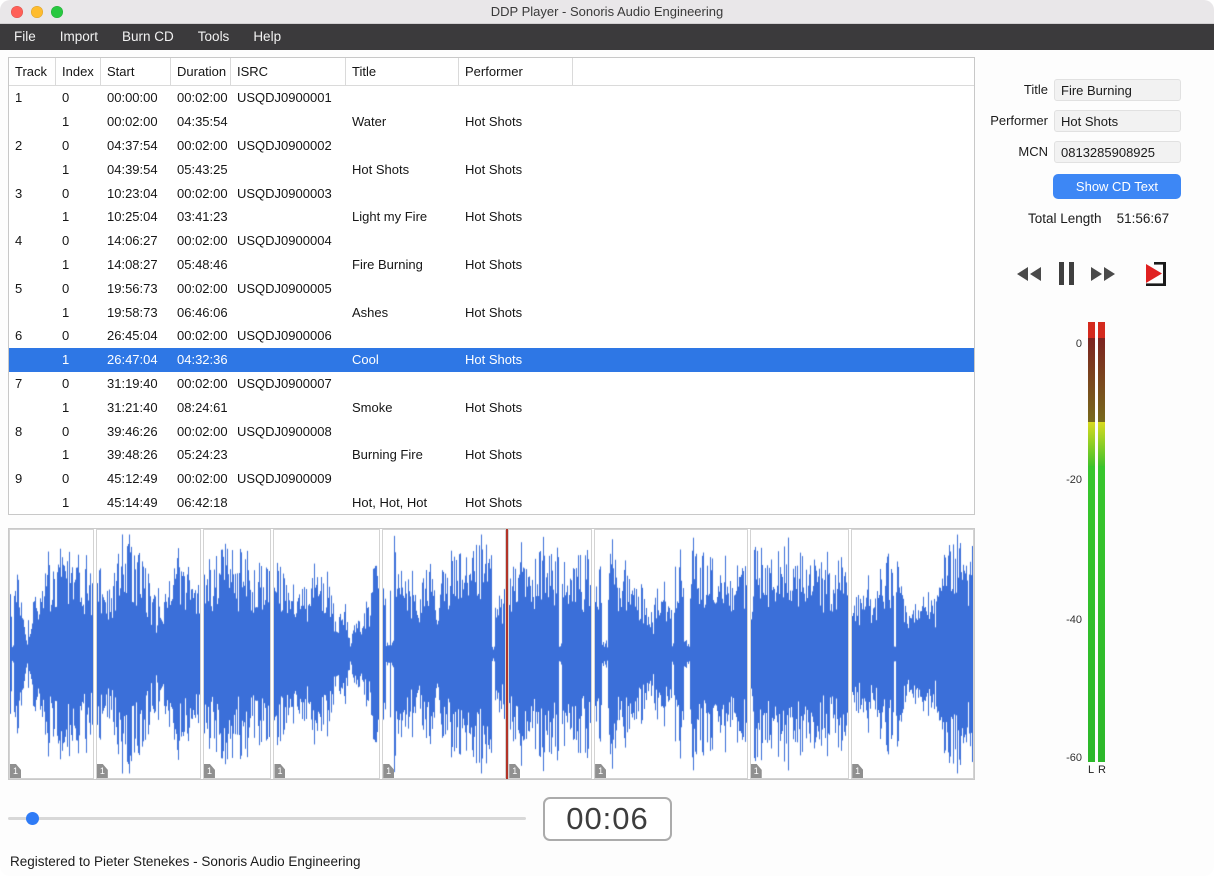 The image size is (1214, 876). Describe the element at coordinates (1074, 480) in the screenshot. I see `meter-scale-label: -20` at that location.